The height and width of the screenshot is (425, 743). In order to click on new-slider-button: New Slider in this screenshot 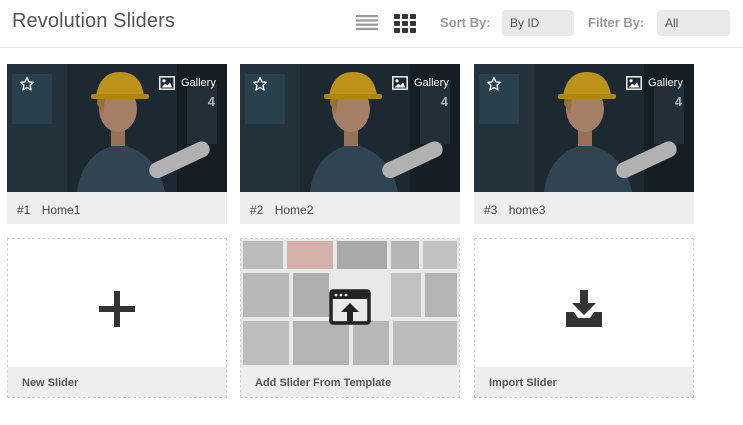, I will do `click(117, 318)`.